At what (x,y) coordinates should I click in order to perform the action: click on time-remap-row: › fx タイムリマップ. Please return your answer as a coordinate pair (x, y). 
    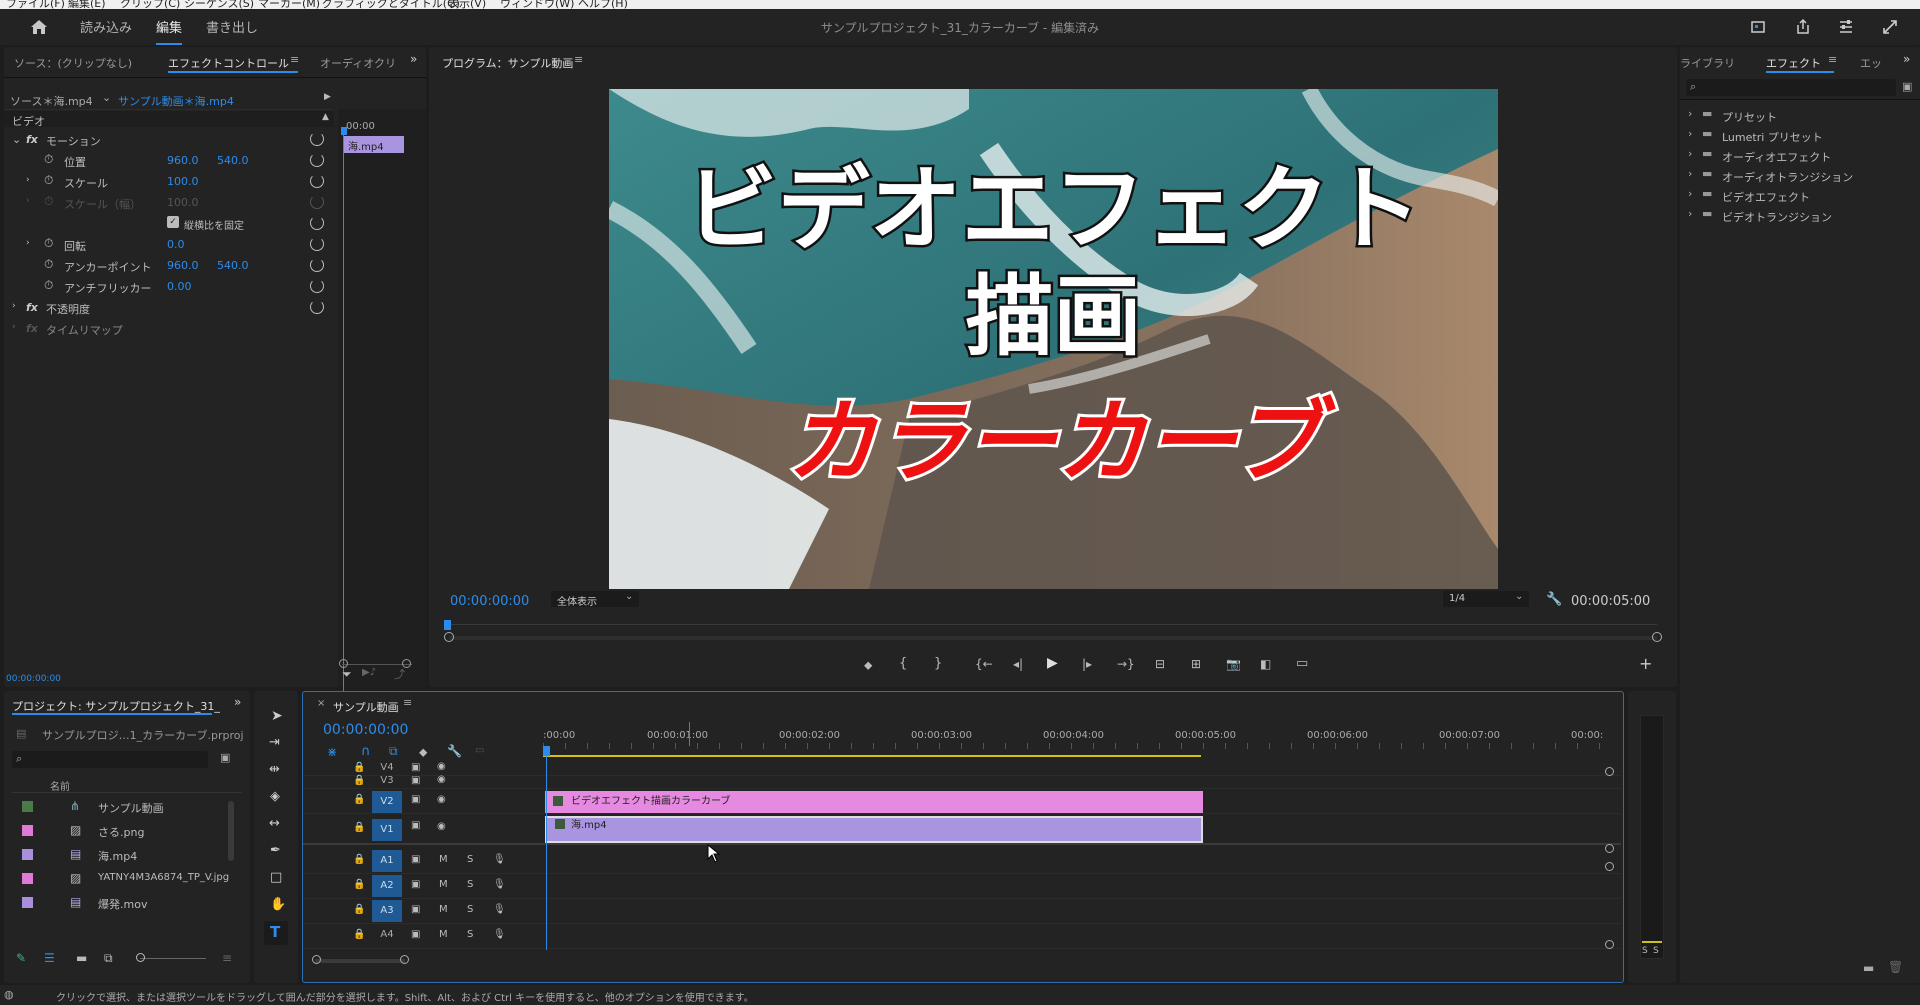
    Looking at the image, I should click on (169, 328).